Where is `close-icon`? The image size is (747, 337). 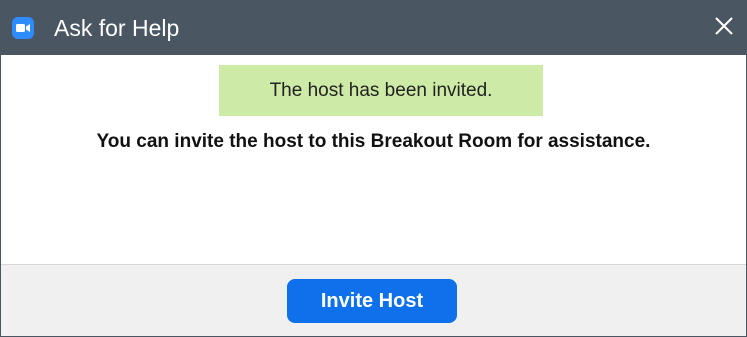
close-icon is located at coordinates (724, 28).